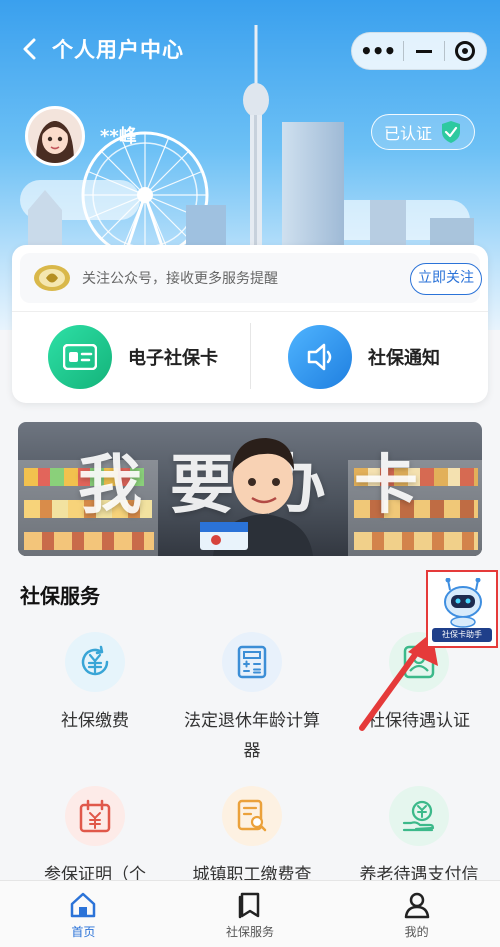  Describe the element at coordinates (404, 358) in the screenshot. I see `quick-action-label: 社保通知` at that location.